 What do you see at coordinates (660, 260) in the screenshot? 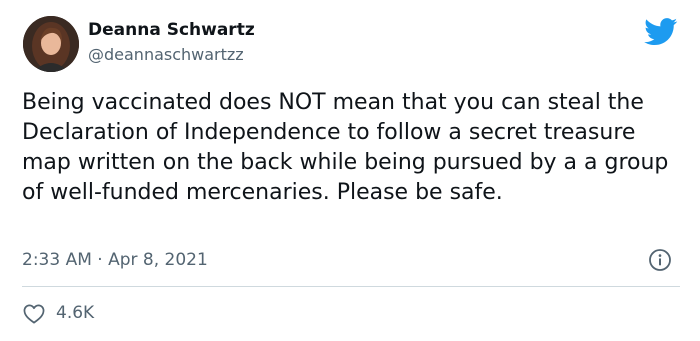
I see `info-icon` at bounding box center [660, 260].